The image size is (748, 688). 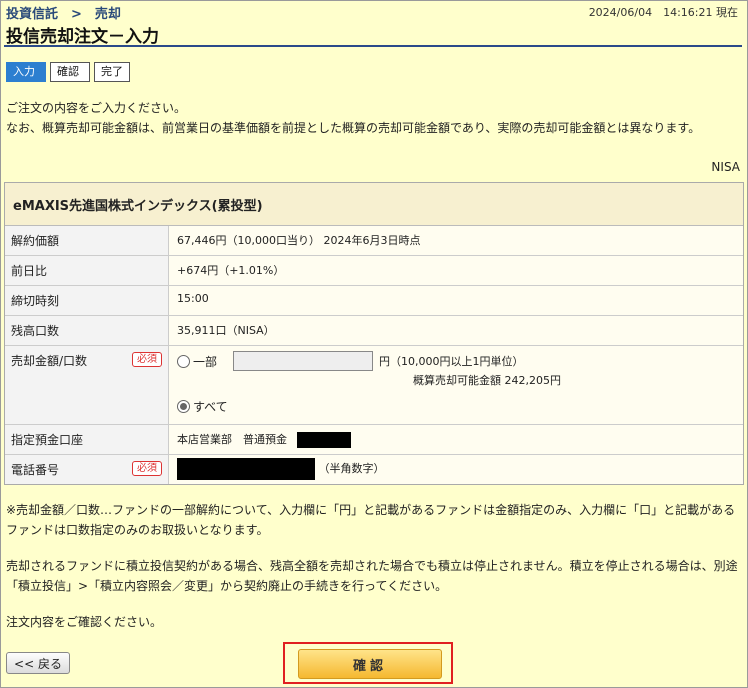 I want to click on page-title: 投信売却注文－入力, so click(x=82, y=37).